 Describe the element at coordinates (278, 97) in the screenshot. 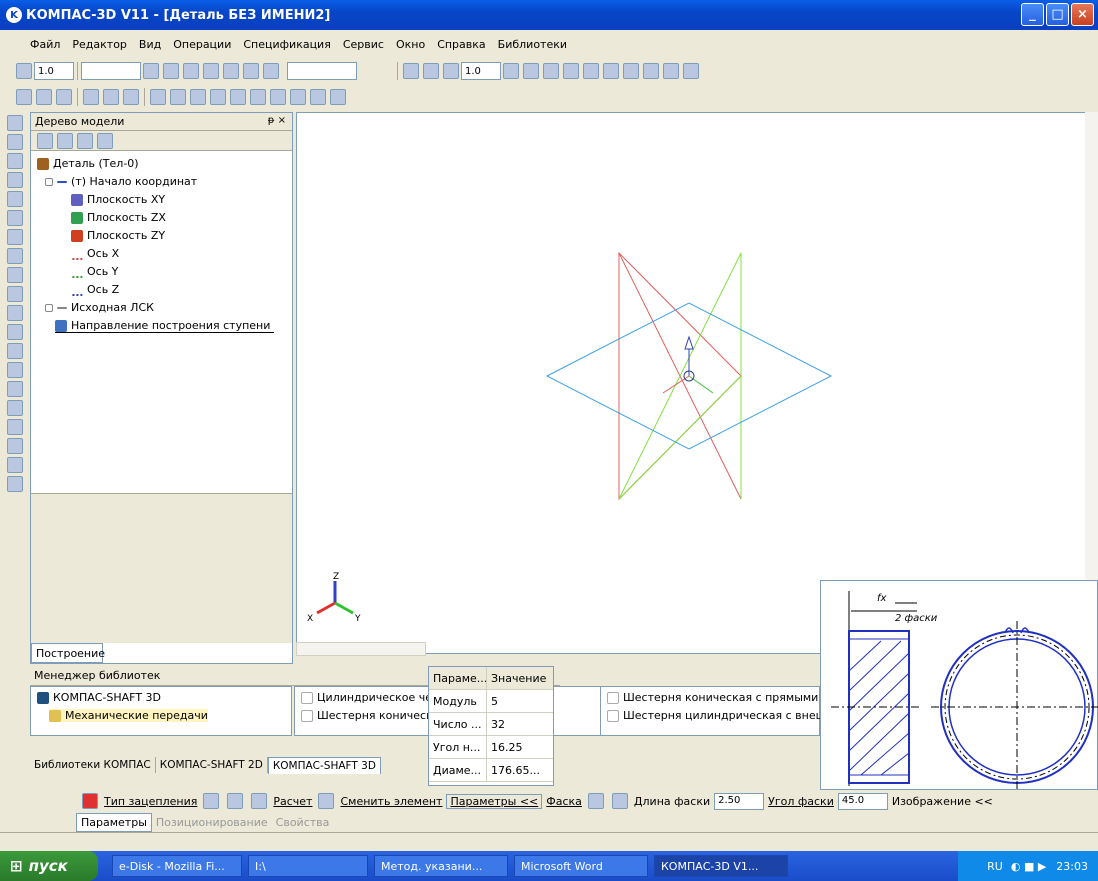

I see `manager-icon` at that location.